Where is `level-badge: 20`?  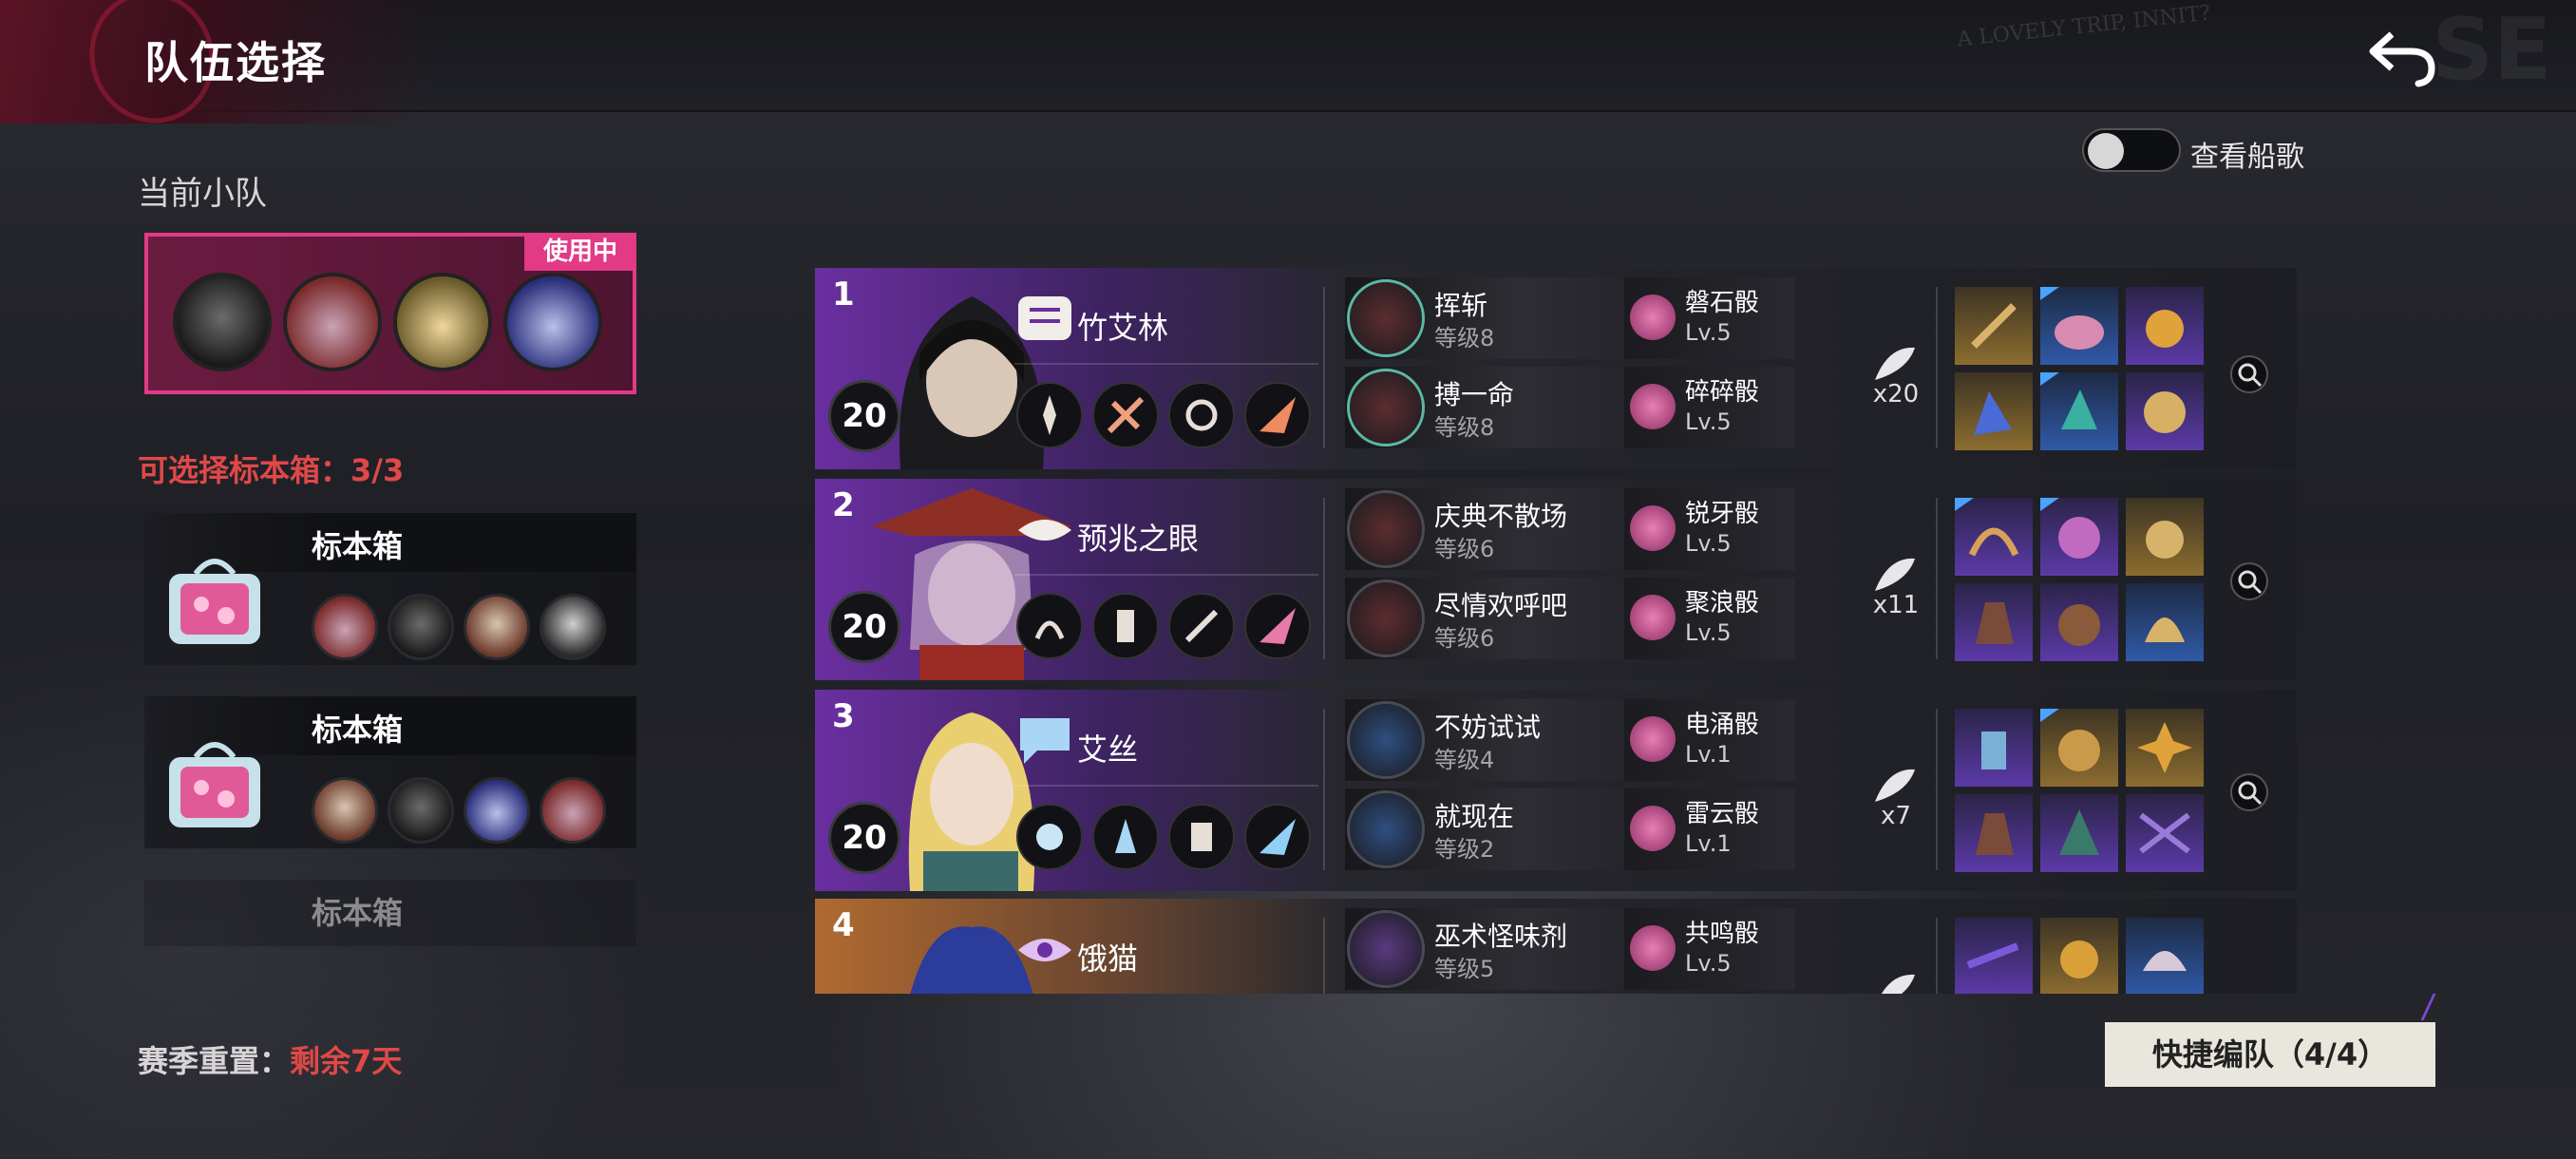
level-badge: 20 is located at coordinates (864, 416).